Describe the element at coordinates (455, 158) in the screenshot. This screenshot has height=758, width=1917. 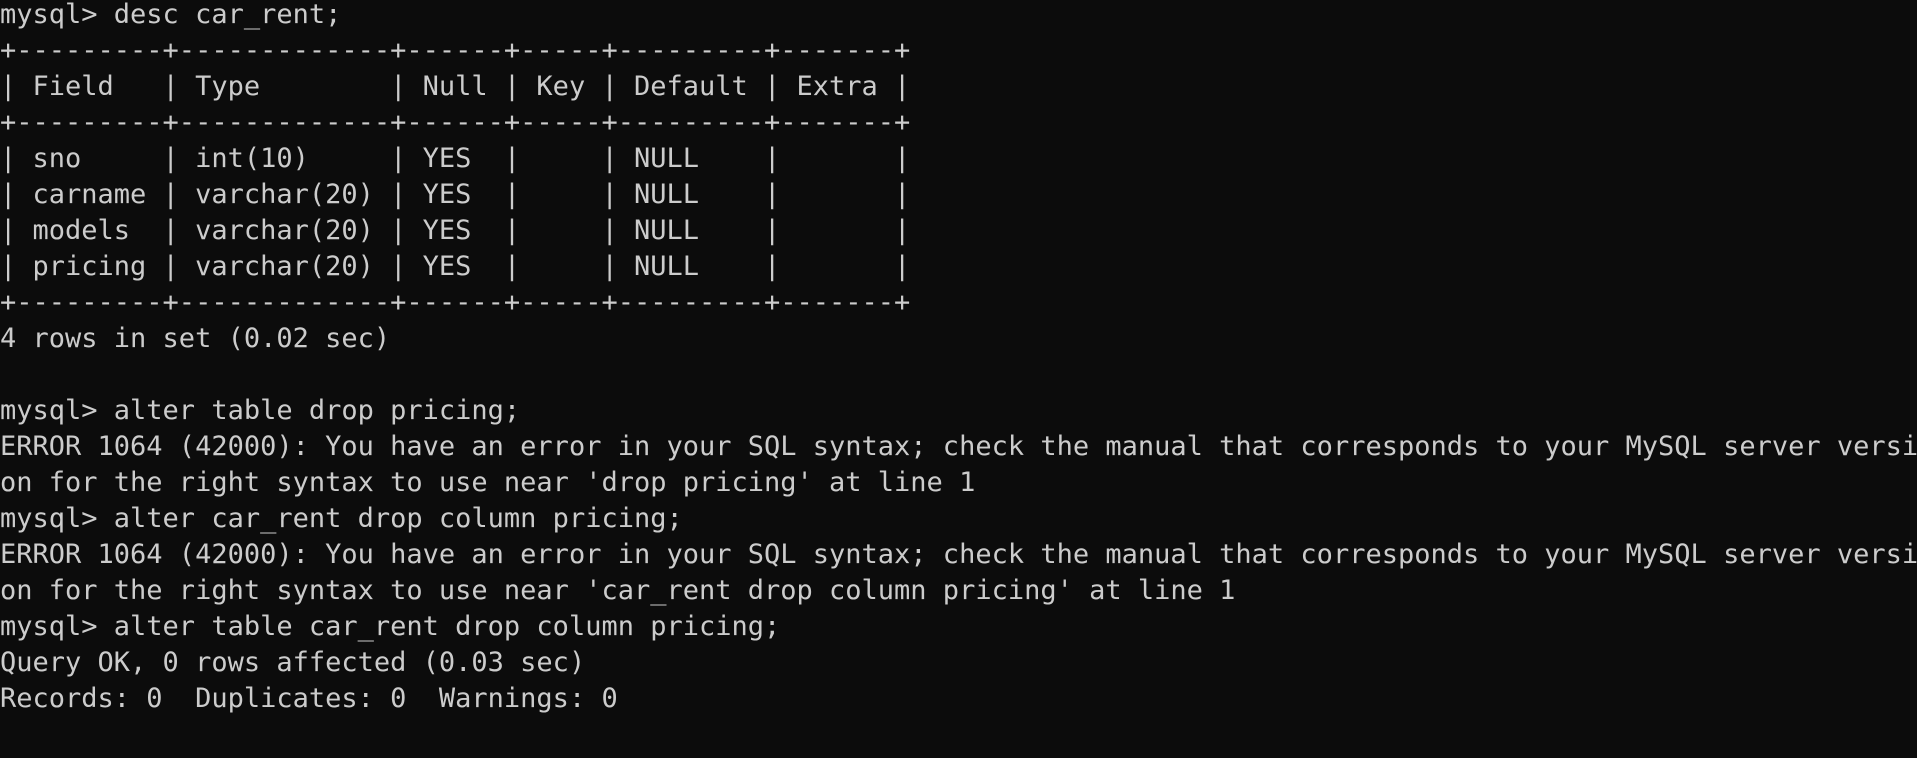
I see `table-row: | sno | int(10) | YES | | NULL | |` at that location.